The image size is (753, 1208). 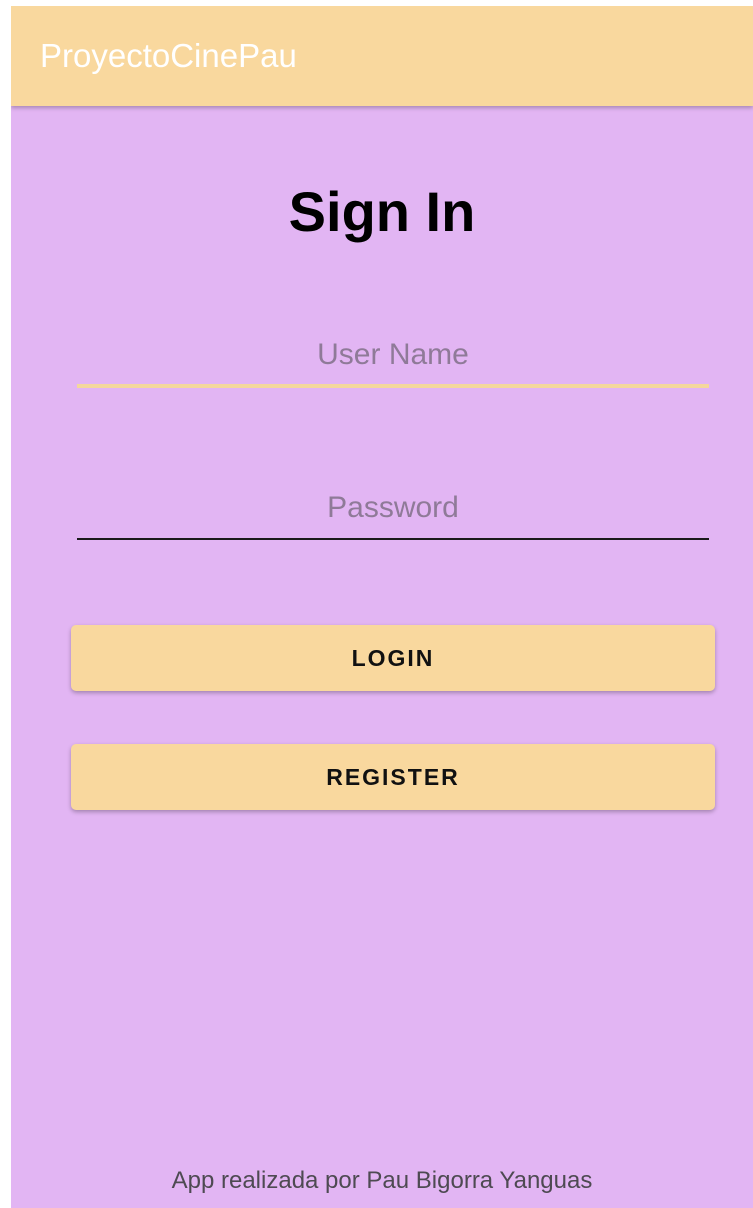 I want to click on register-button: REGISTER, so click(x=393, y=777).